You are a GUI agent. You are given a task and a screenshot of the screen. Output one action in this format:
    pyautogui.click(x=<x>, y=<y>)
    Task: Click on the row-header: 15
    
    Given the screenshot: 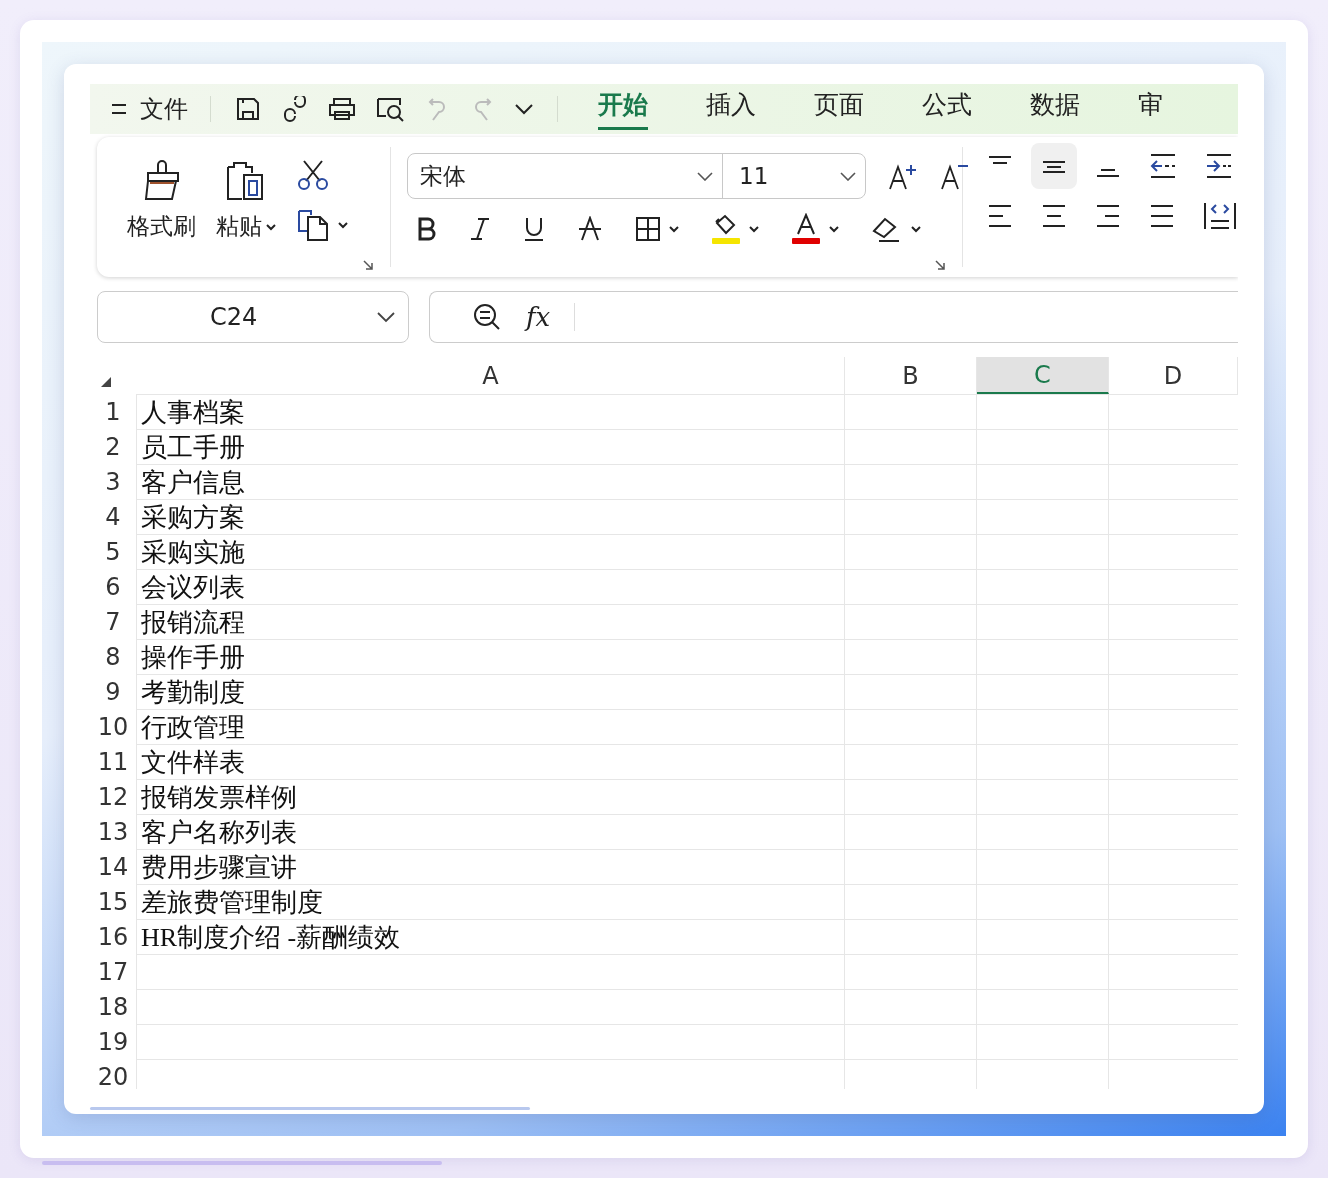 What is the action you would take?
    pyautogui.click(x=113, y=901)
    